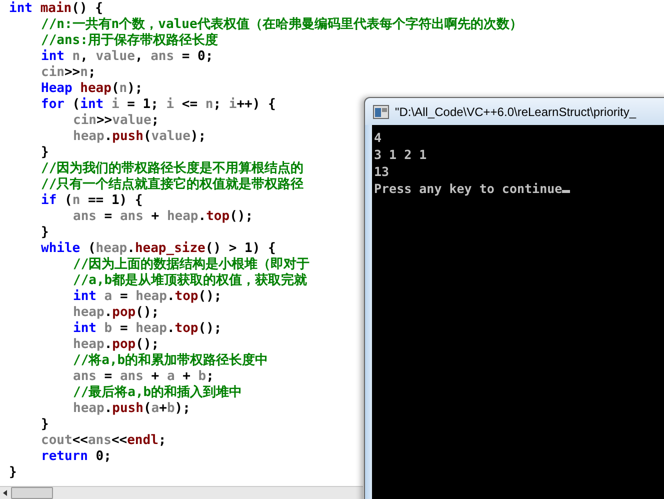 This screenshot has width=664, height=499. Describe the element at coordinates (76, 457) in the screenshot. I see `code-line: return 0;` at that location.